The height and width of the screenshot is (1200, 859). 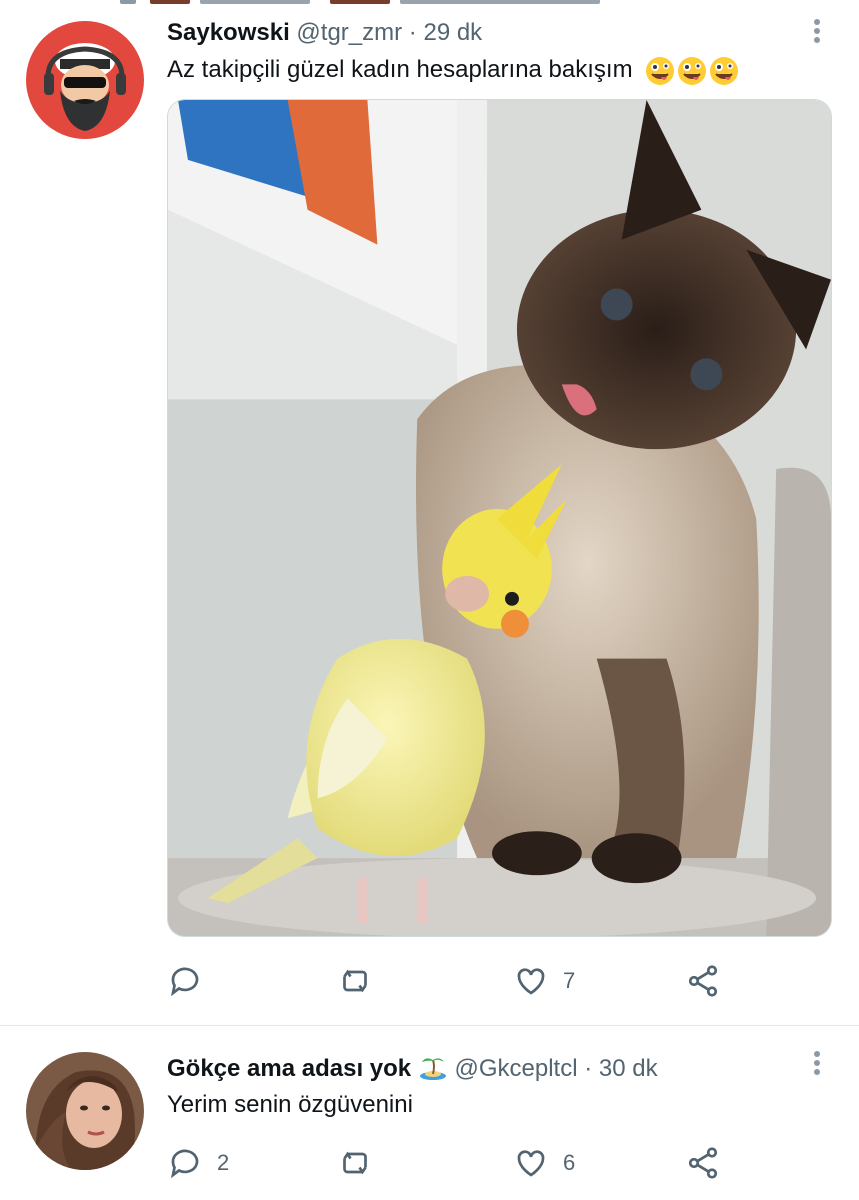 What do you see at coordinates (569, 1162) in the screenshot?
I see `like-count: 6` at bounding box center [569, 1162].